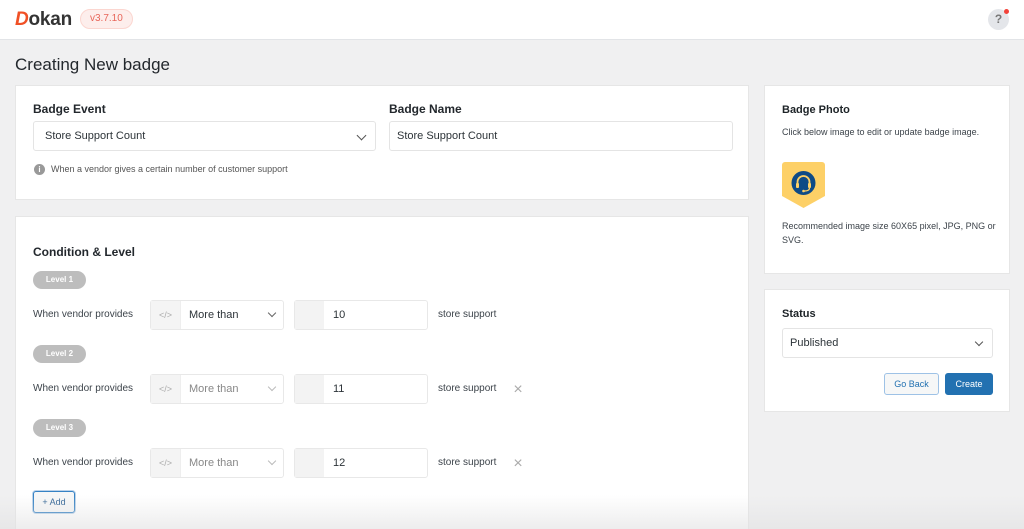 The height and width of the screenshot is (529, 1024). What do you see at coordinates (799, 314) in the screenshot?
I see `status-title: Status` at bounding box center [799, 314].